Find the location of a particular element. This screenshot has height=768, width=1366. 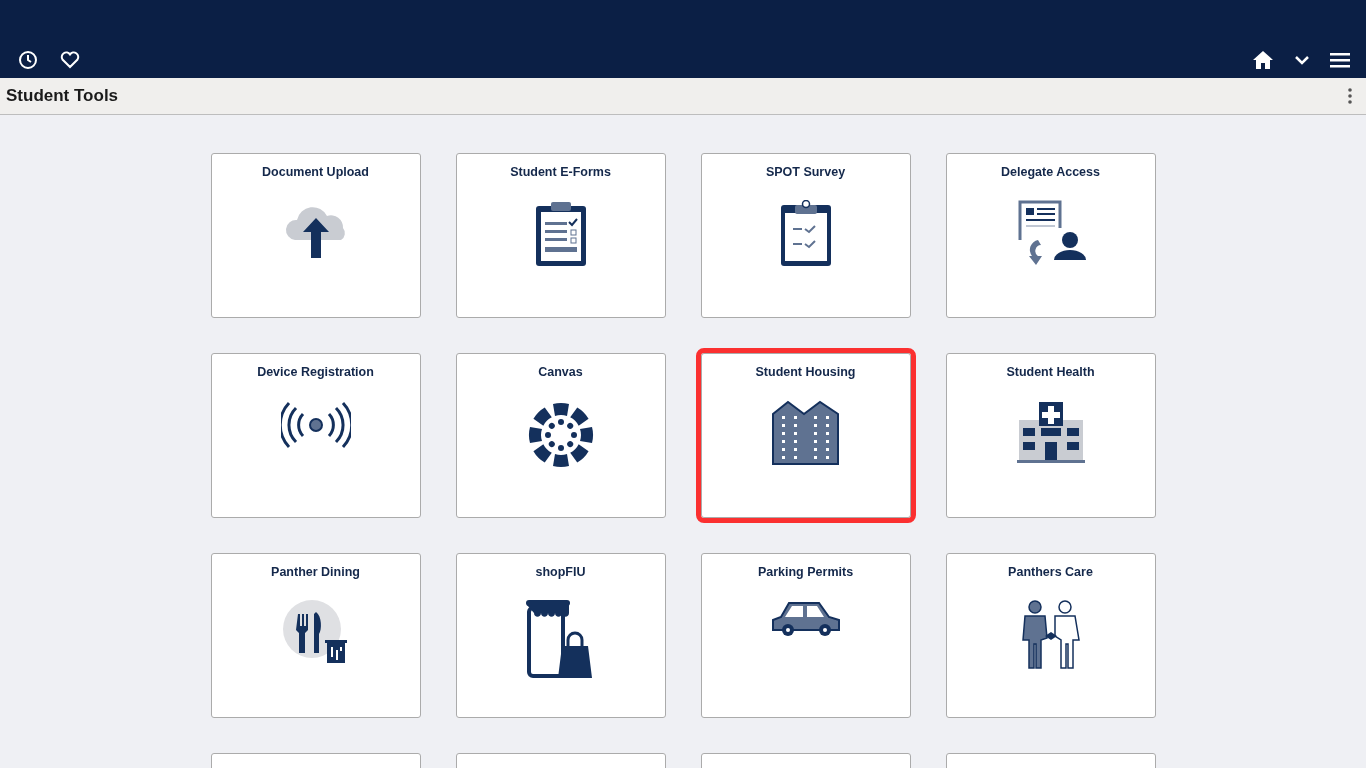

two-people-icon is located at coordinates (1050, 634).